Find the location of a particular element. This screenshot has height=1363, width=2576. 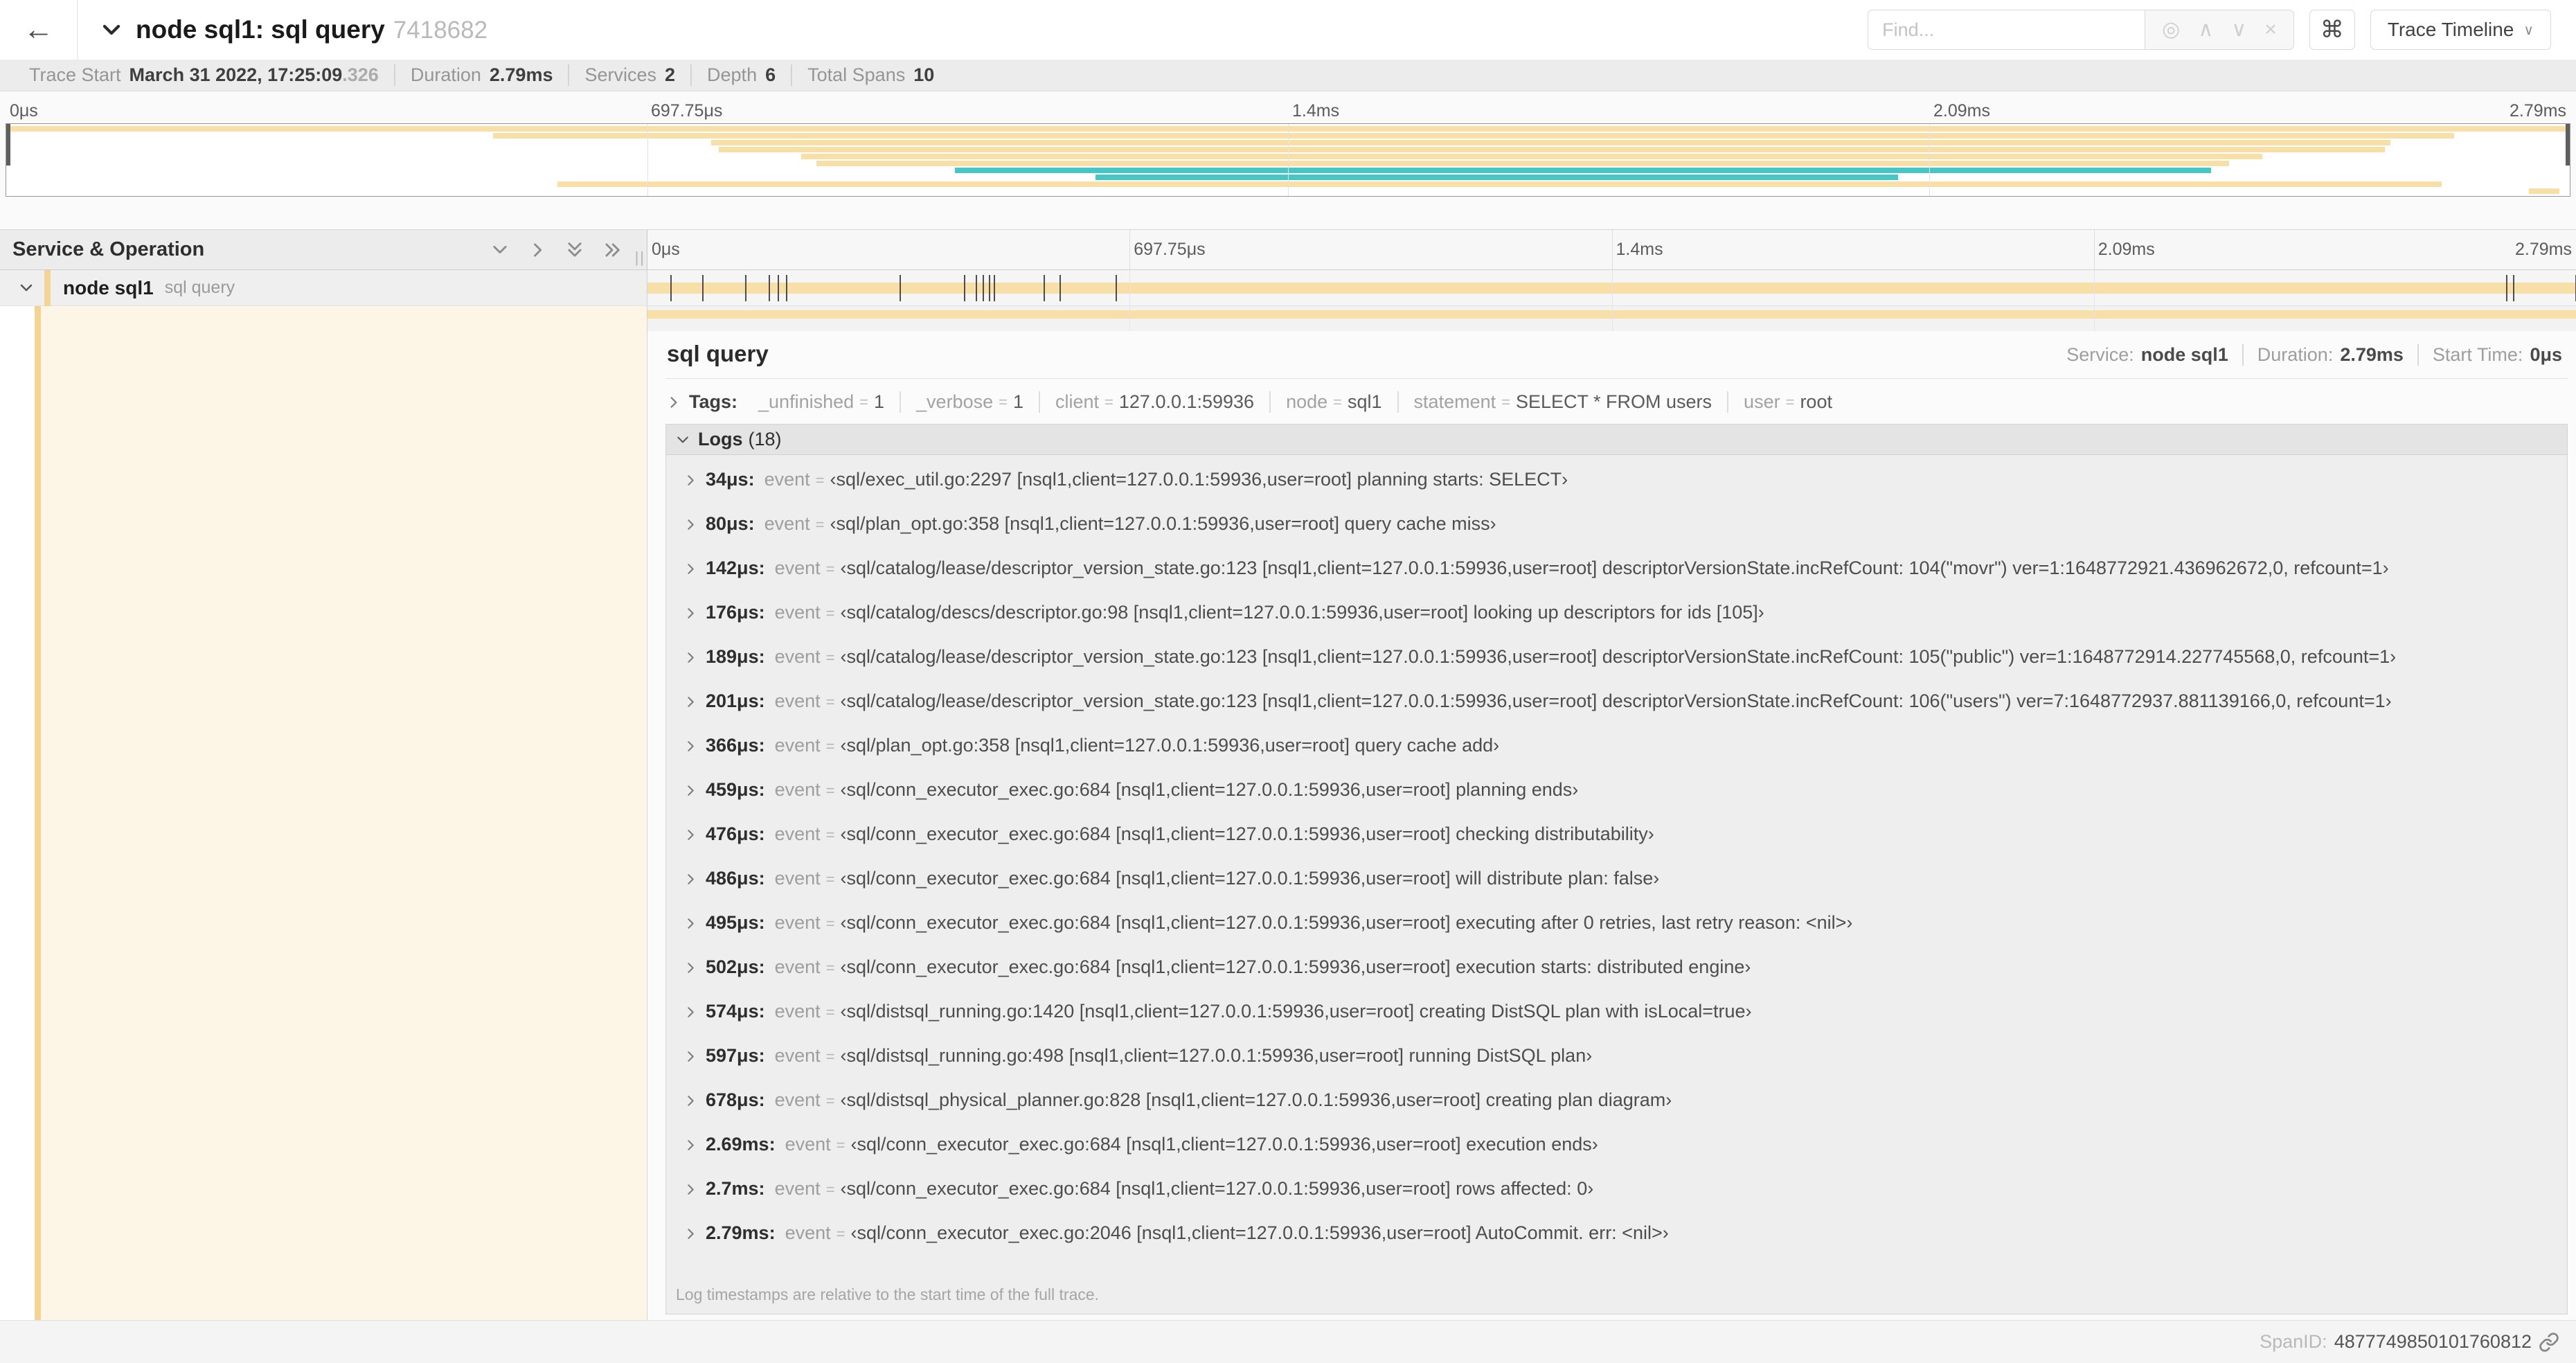

top-actions: ◎ ∧ ∨ × ⌘ Trace Timeline ∨ is located at coordinates (2222, 30).